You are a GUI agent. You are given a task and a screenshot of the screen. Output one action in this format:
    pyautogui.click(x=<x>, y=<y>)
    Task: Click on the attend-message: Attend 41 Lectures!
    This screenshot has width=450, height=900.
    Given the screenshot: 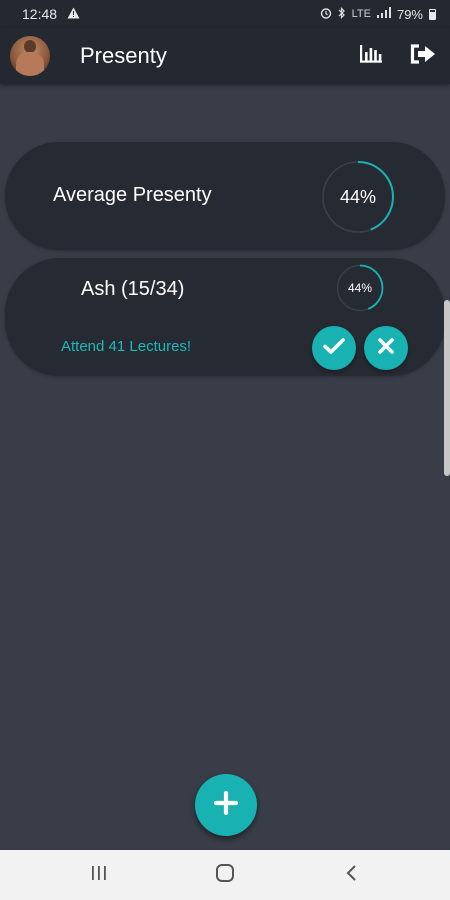 What is the action you would take?
    pyautogui.click(x=126, y=346)
    